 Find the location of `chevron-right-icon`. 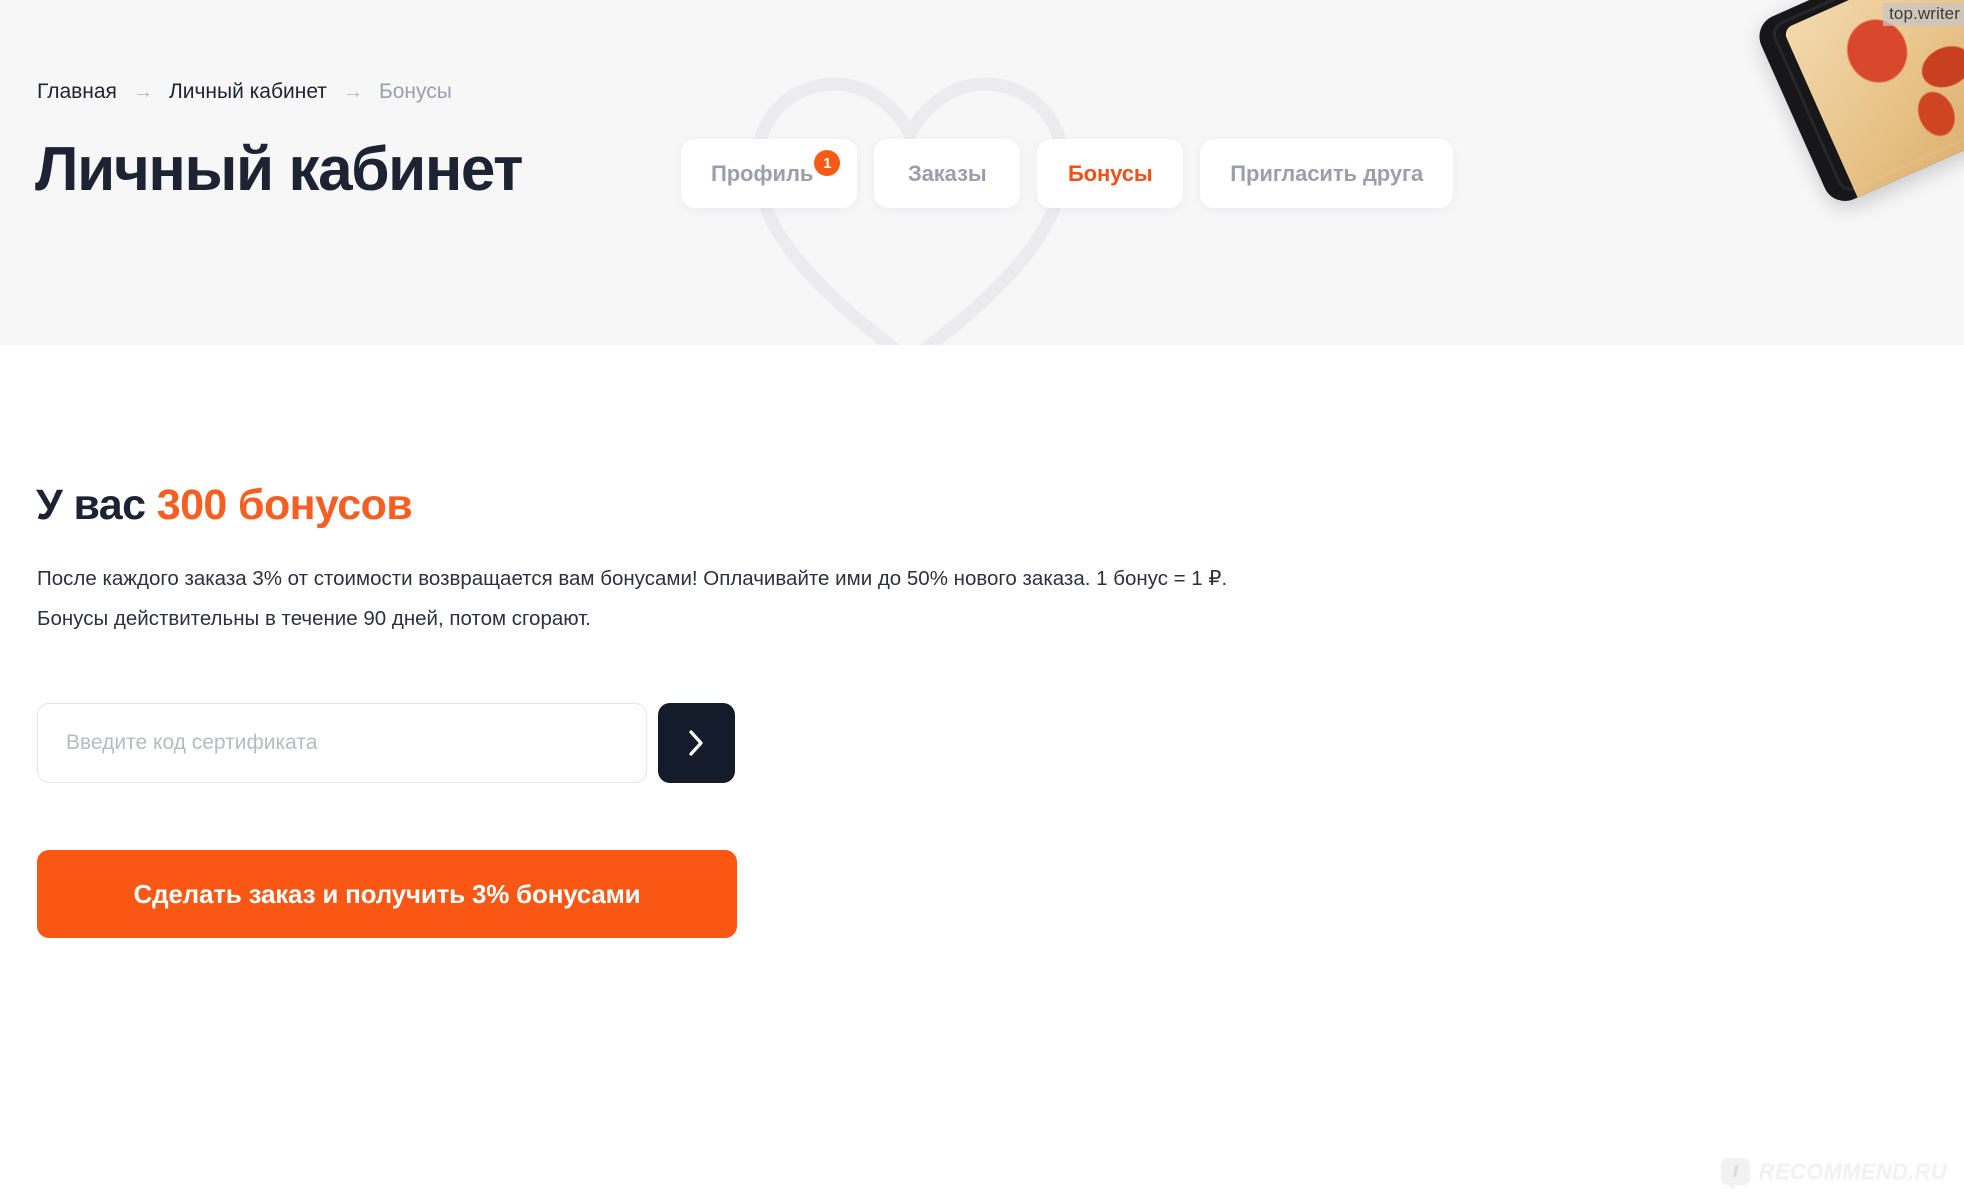

chevron-right-icon is located at coordinates (696, 743).